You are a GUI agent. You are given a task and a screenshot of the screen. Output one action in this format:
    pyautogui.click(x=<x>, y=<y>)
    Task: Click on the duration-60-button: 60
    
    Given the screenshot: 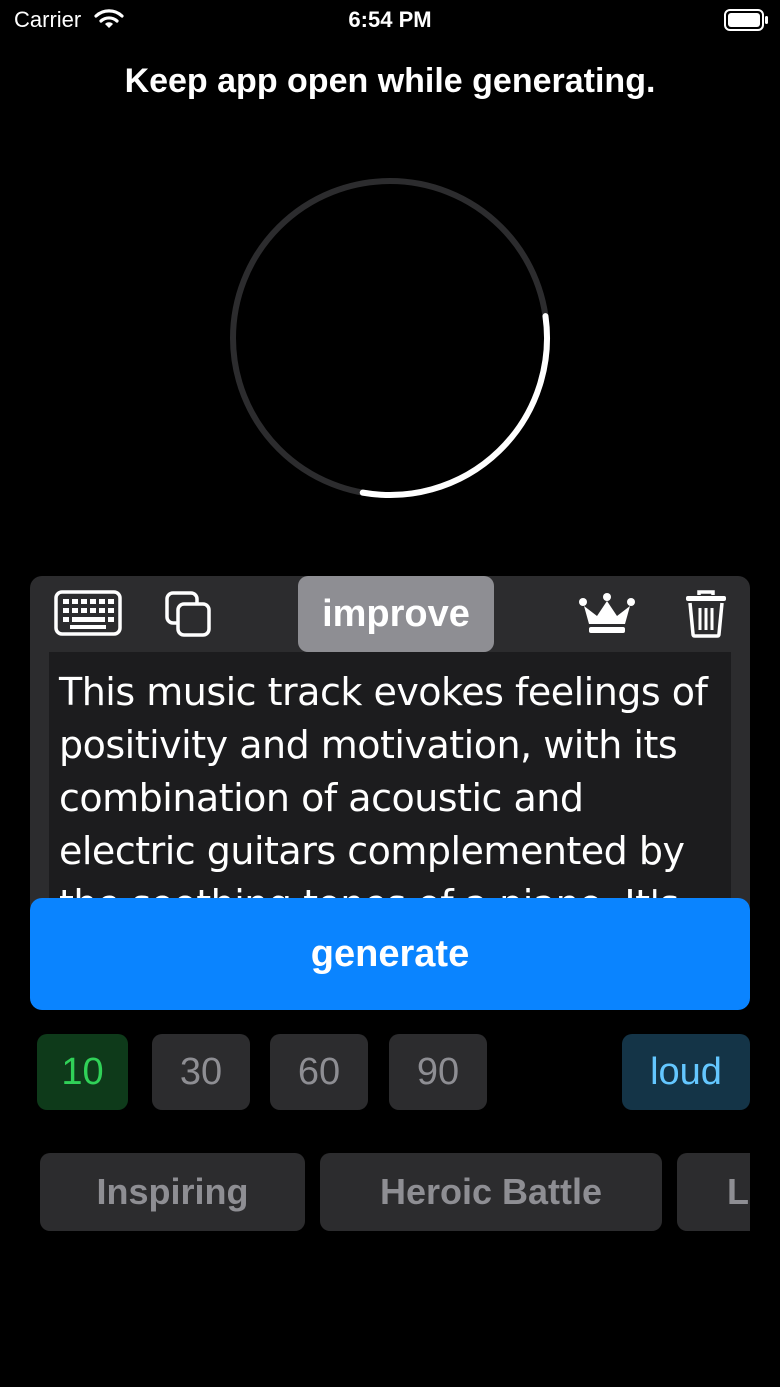 What is the action you would take?
    pyautogui.click(x=319, y=1072)
    